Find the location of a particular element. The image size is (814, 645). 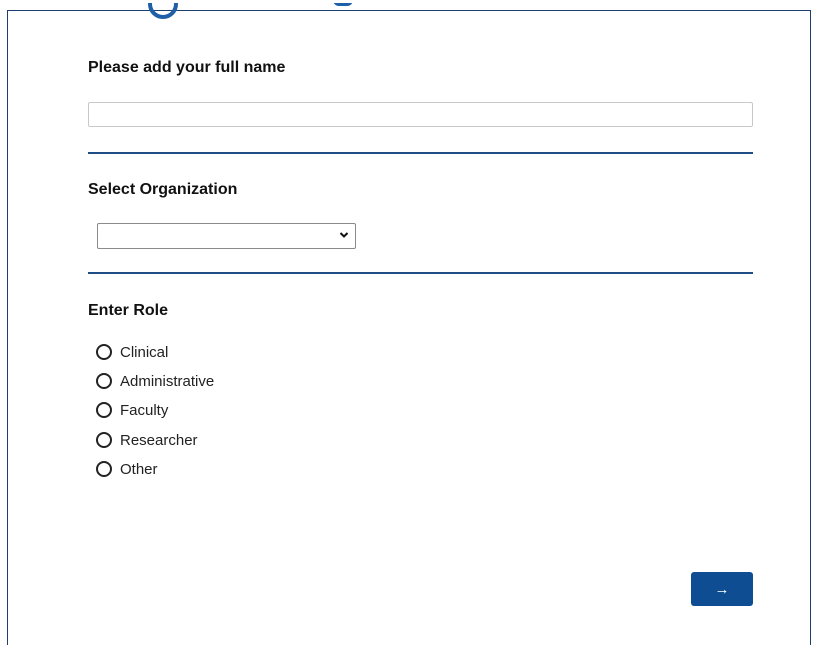

organization-select is located at coordinates (226, 236).